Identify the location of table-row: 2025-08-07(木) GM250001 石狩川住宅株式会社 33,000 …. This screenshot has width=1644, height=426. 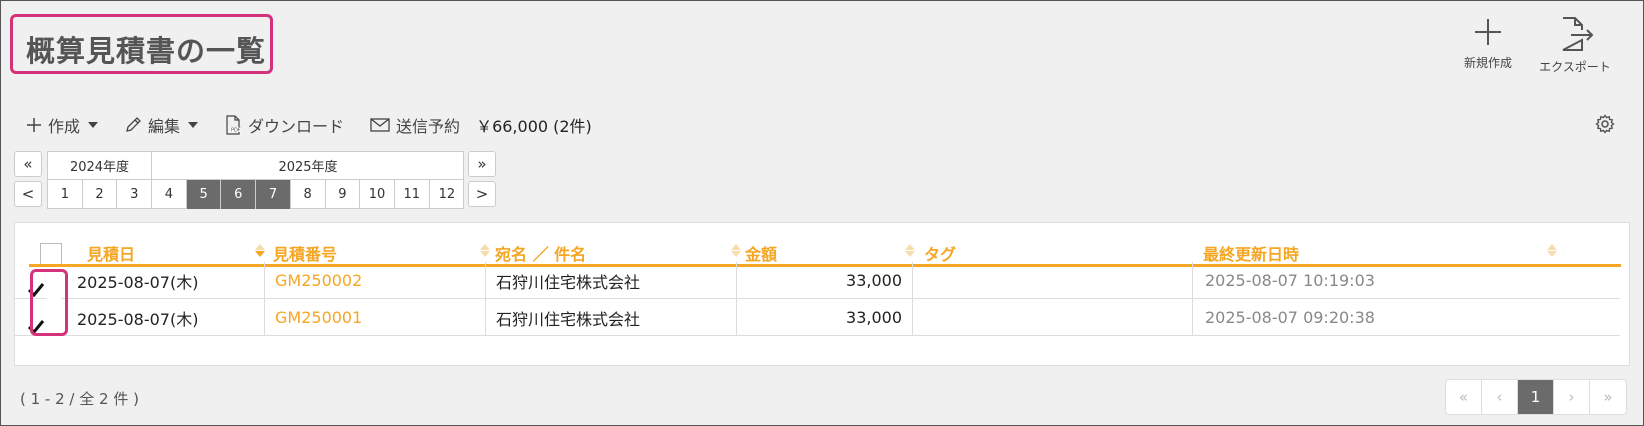
(840, 317).